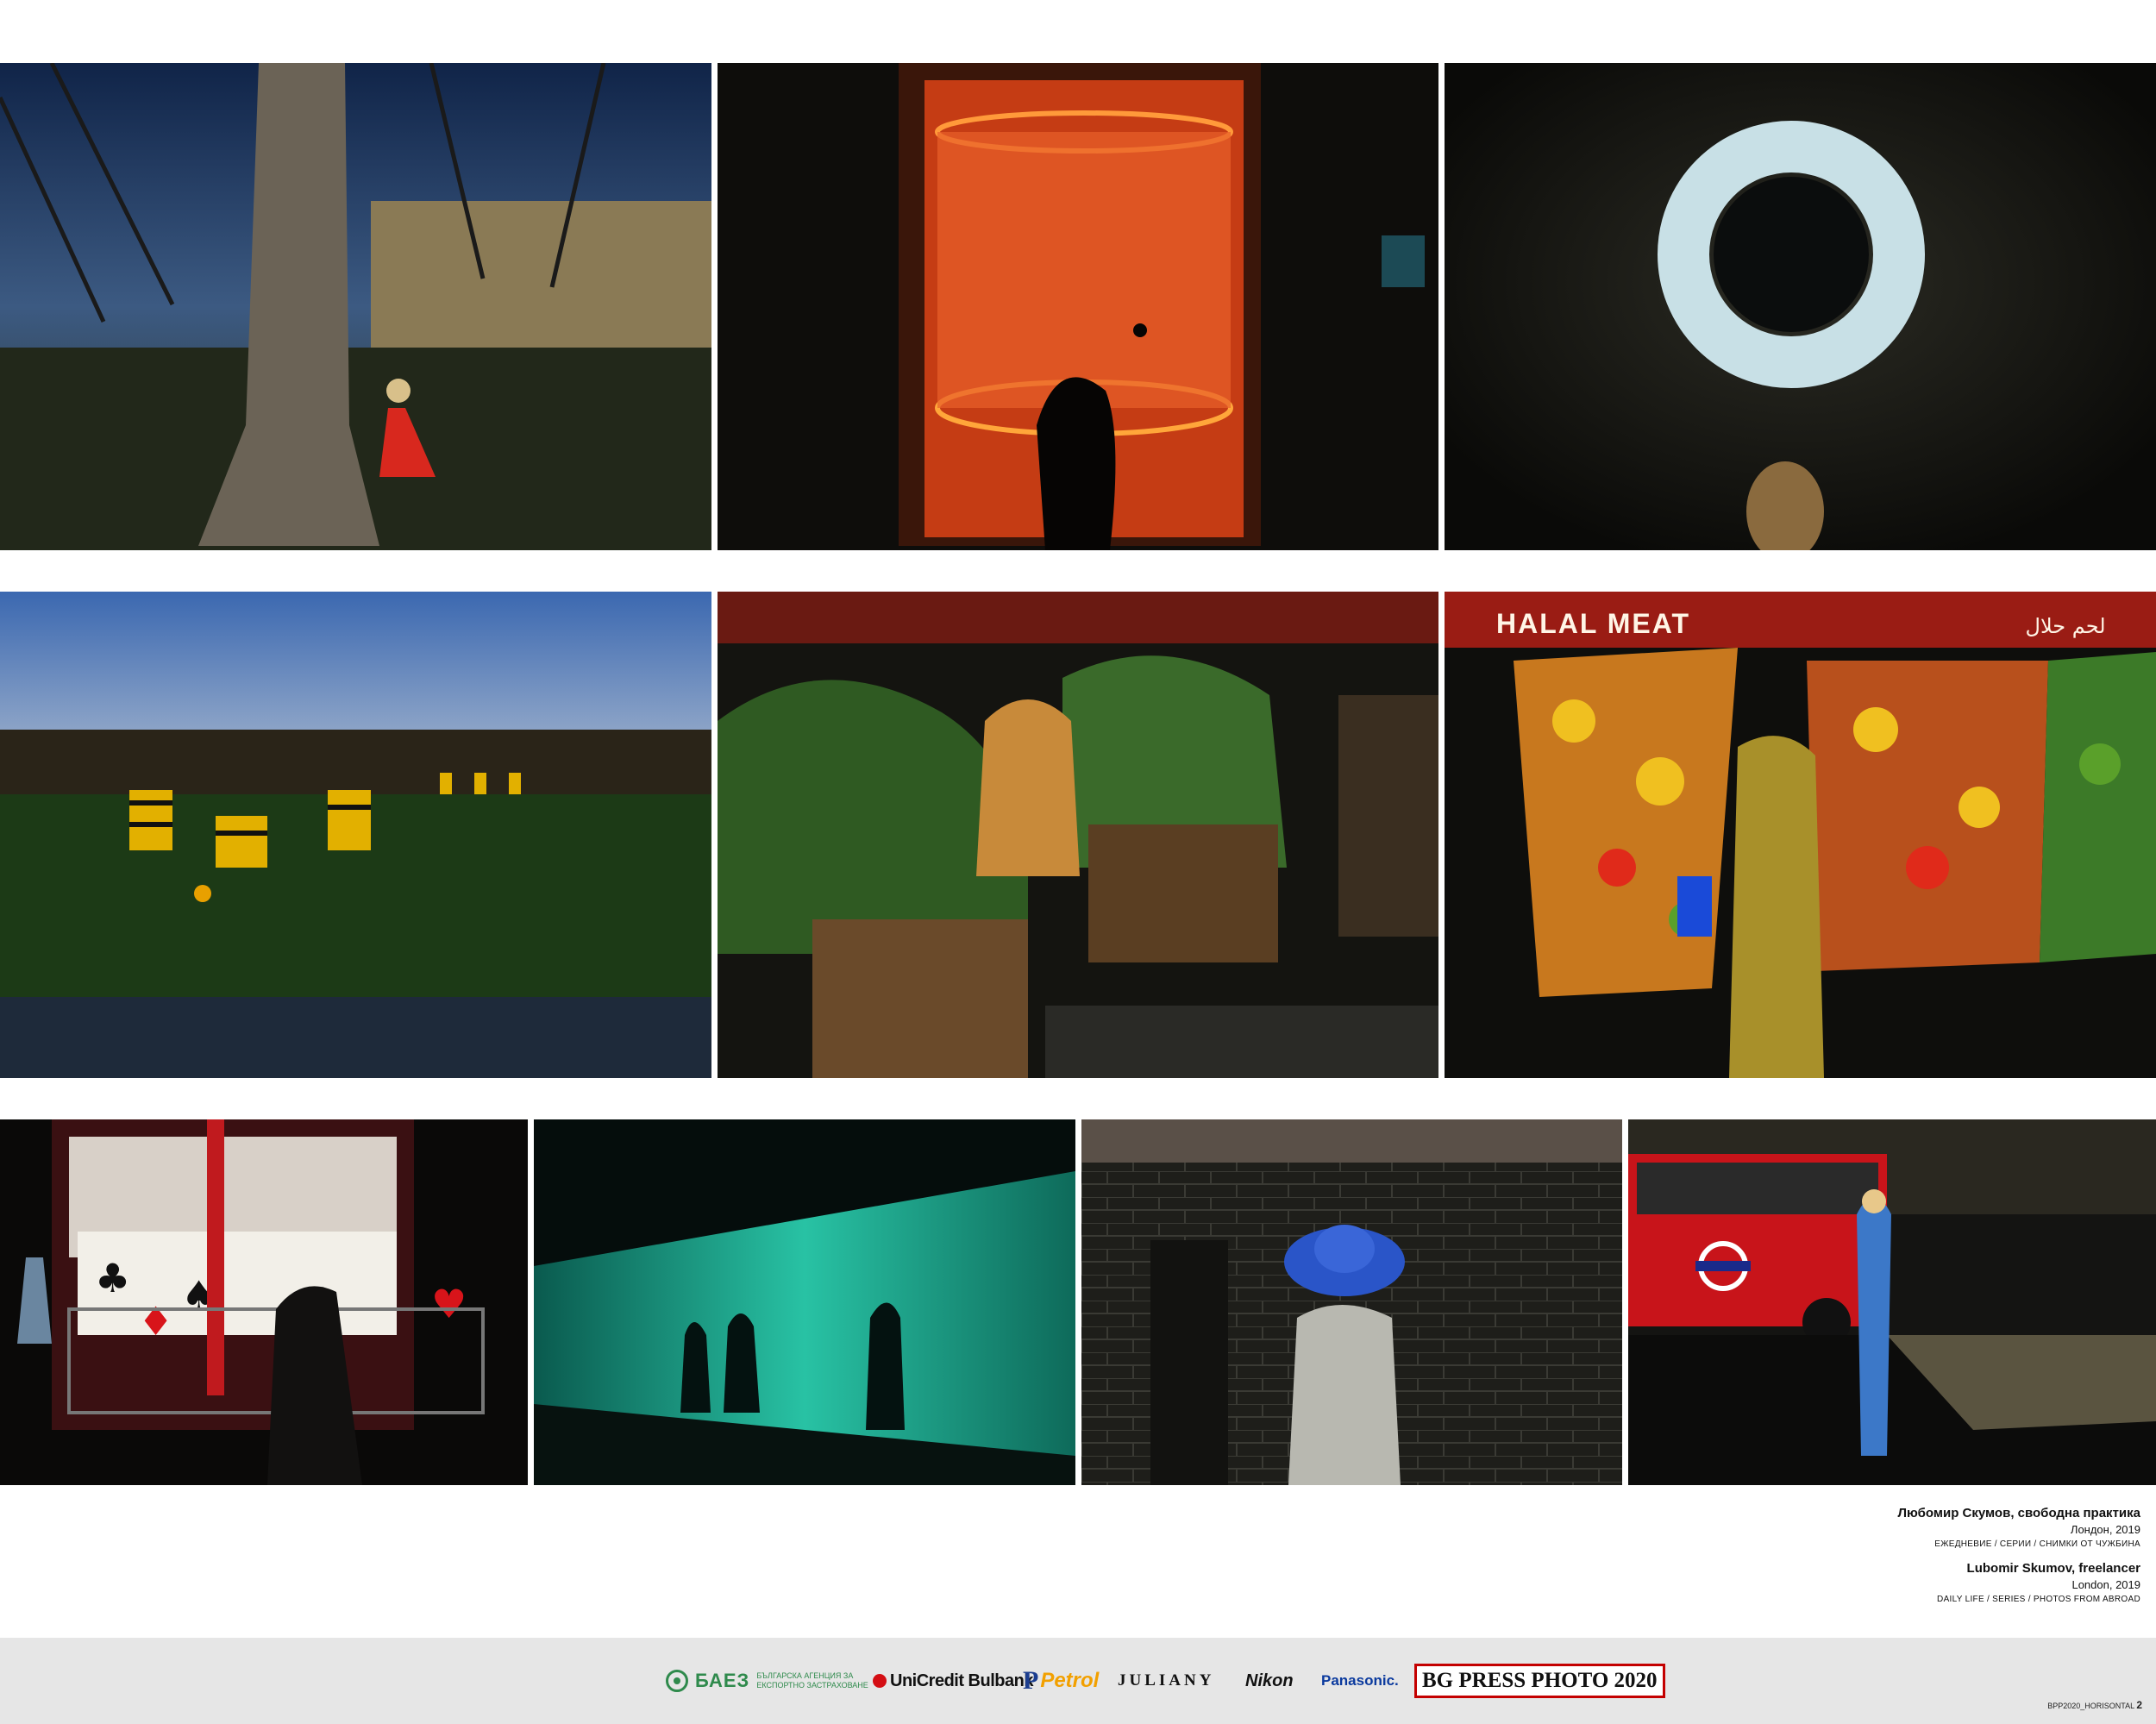 The image size is (2156, 1724). I want to click on photographer-name-bg: Любомир Скумов, свободна практика, so click(2018, 1513).